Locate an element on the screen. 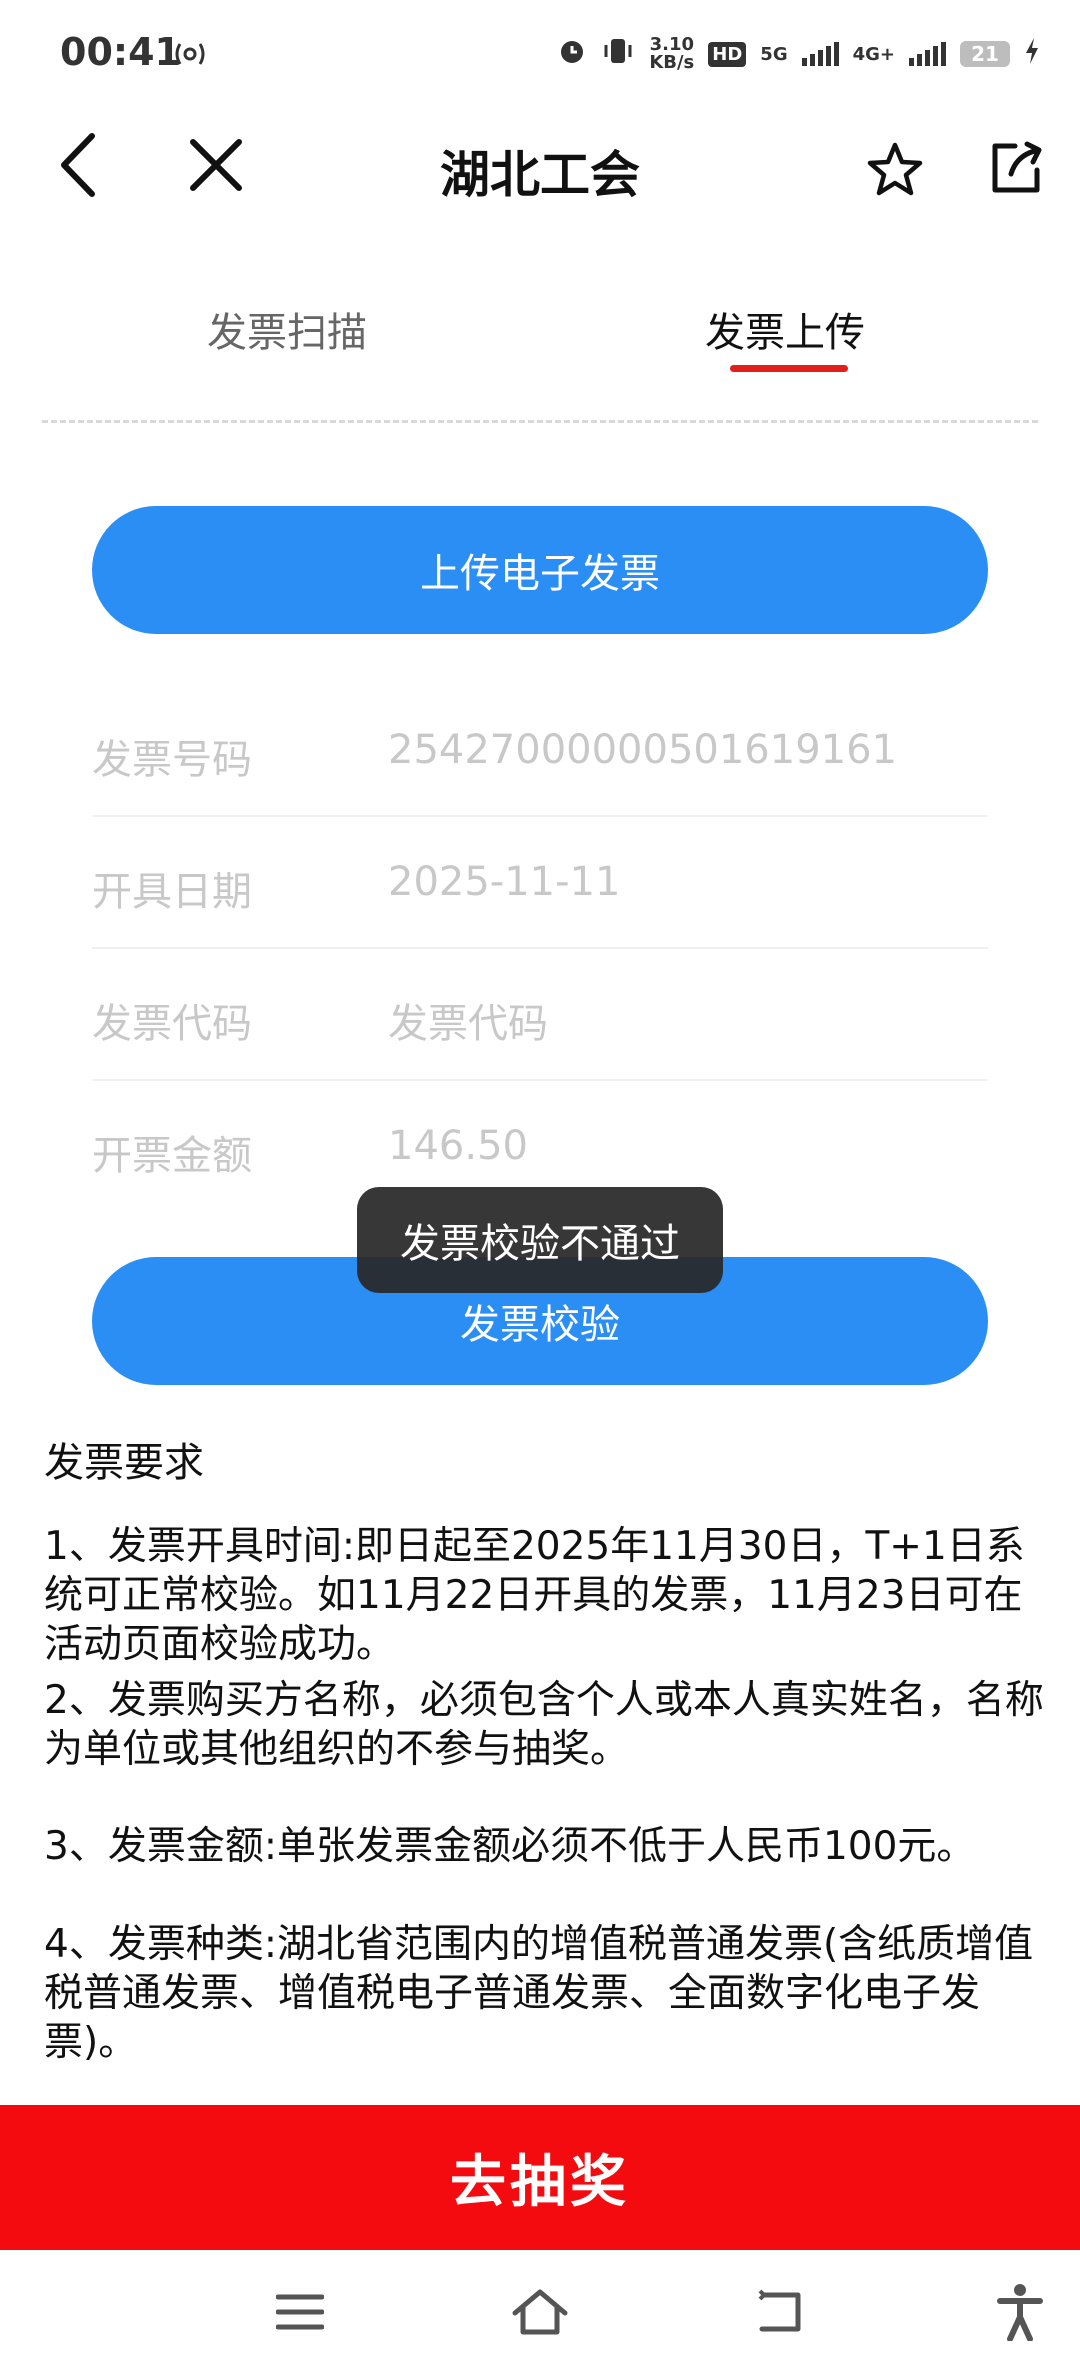 This screenshot has height=2376, width=1080. home-icon is located at coordinates (540, 2312).